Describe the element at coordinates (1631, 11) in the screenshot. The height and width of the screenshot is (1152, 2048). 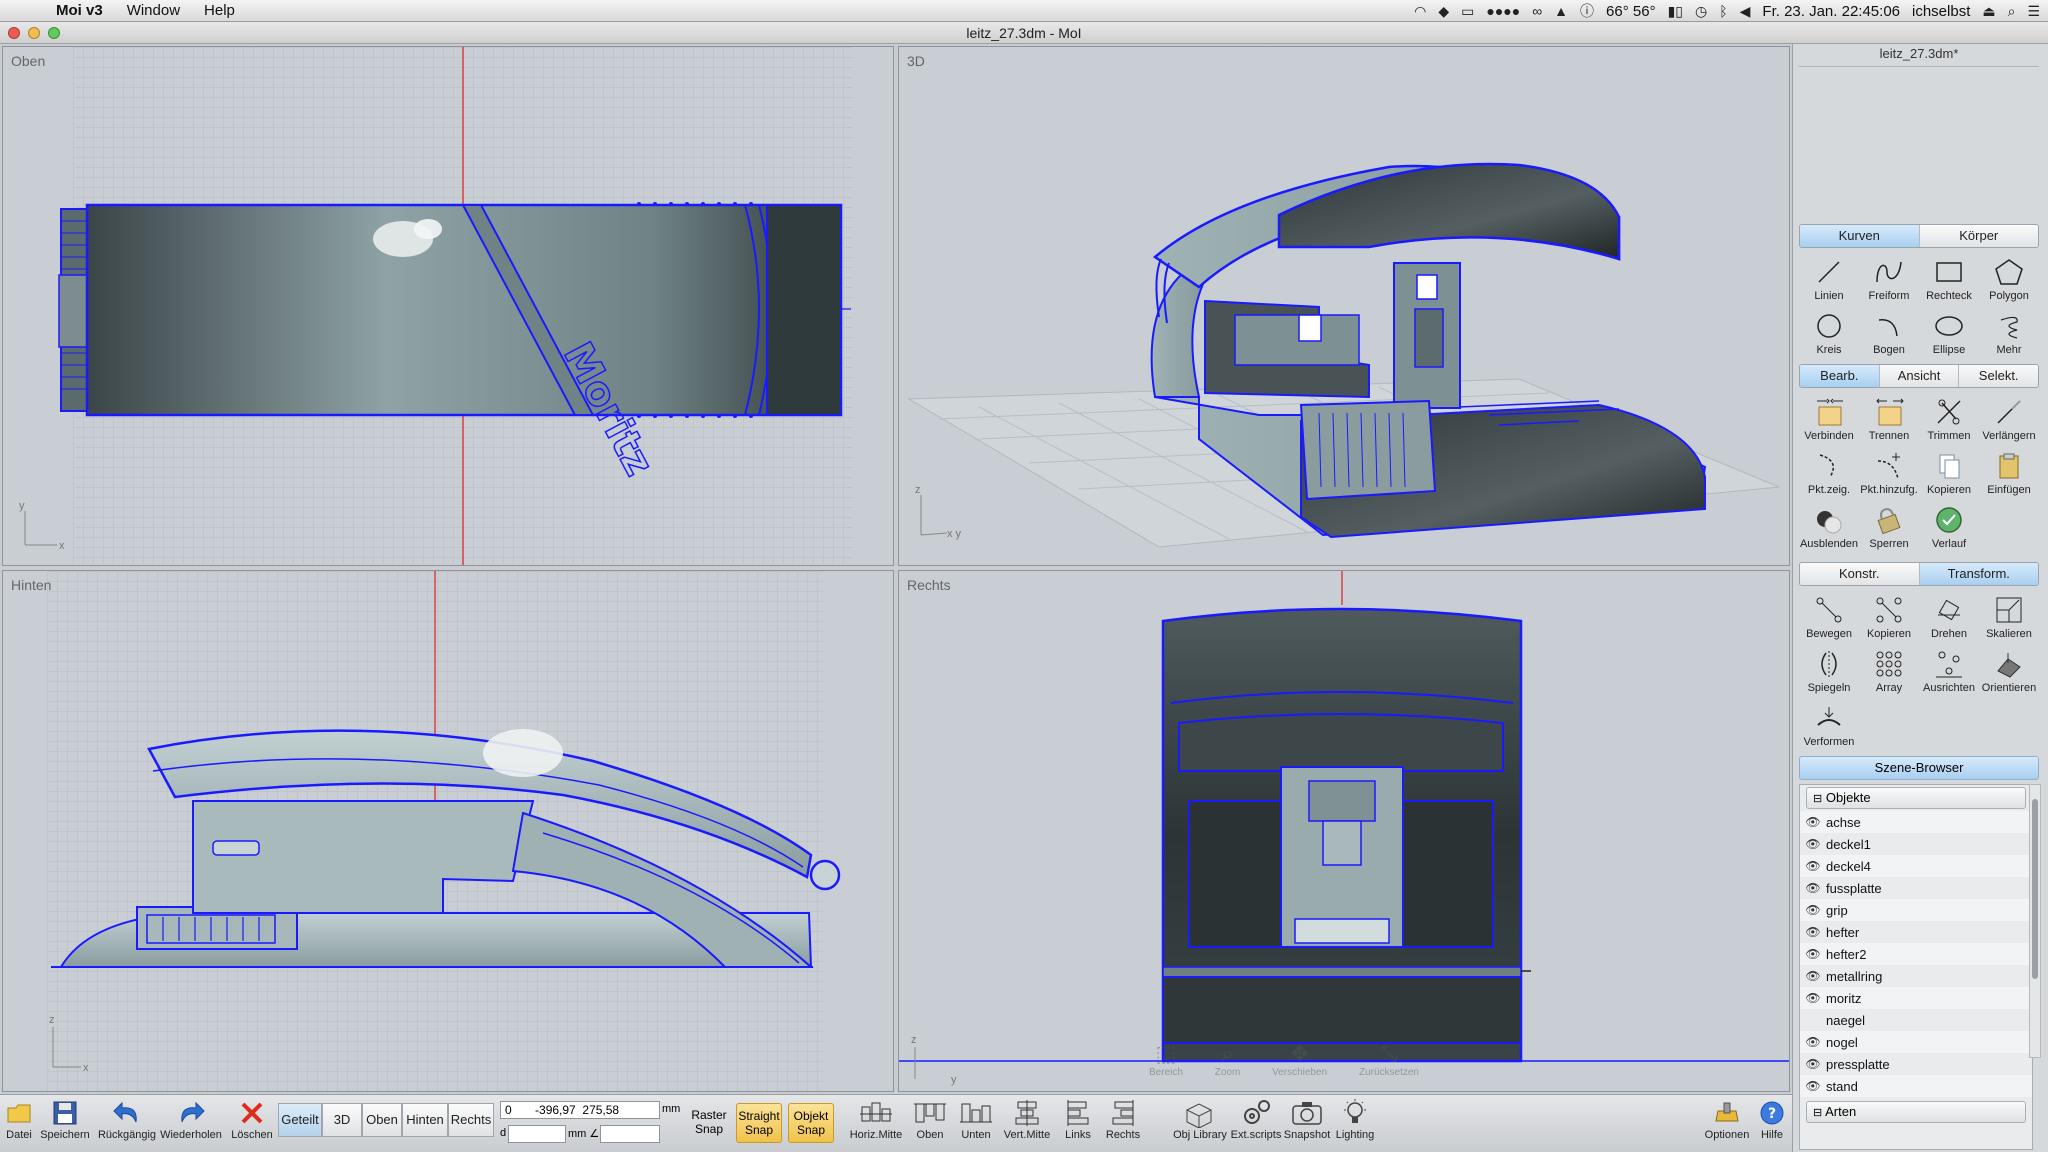
I see `temperature-status: 66° 56°` at that location.